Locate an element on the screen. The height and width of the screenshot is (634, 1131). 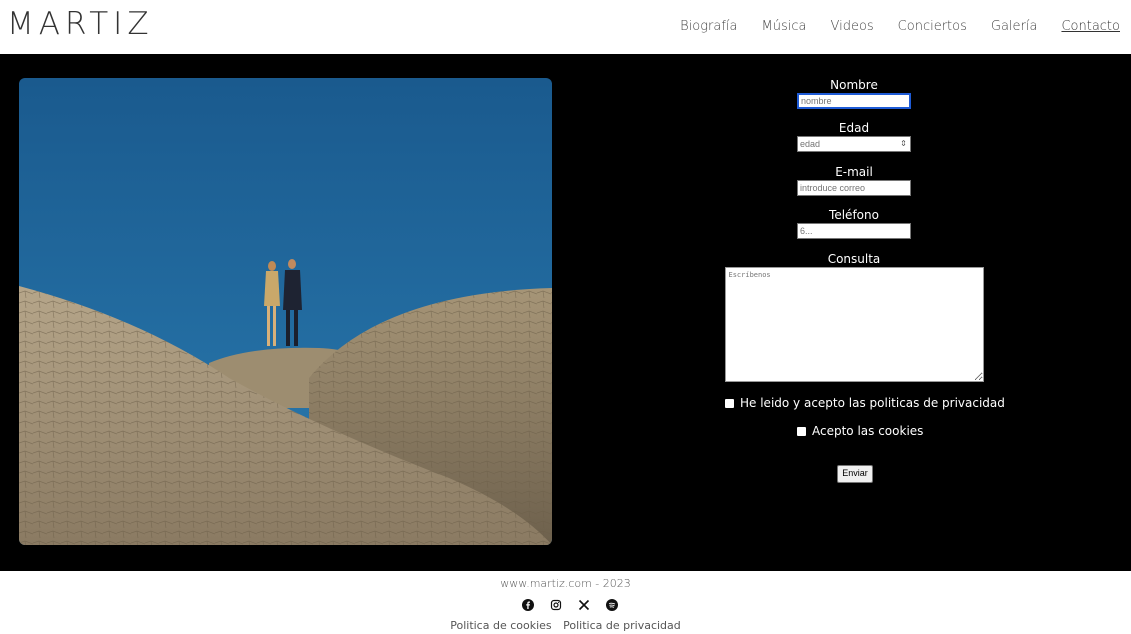
cookies-checkbox is located at coordinates (801, 431).